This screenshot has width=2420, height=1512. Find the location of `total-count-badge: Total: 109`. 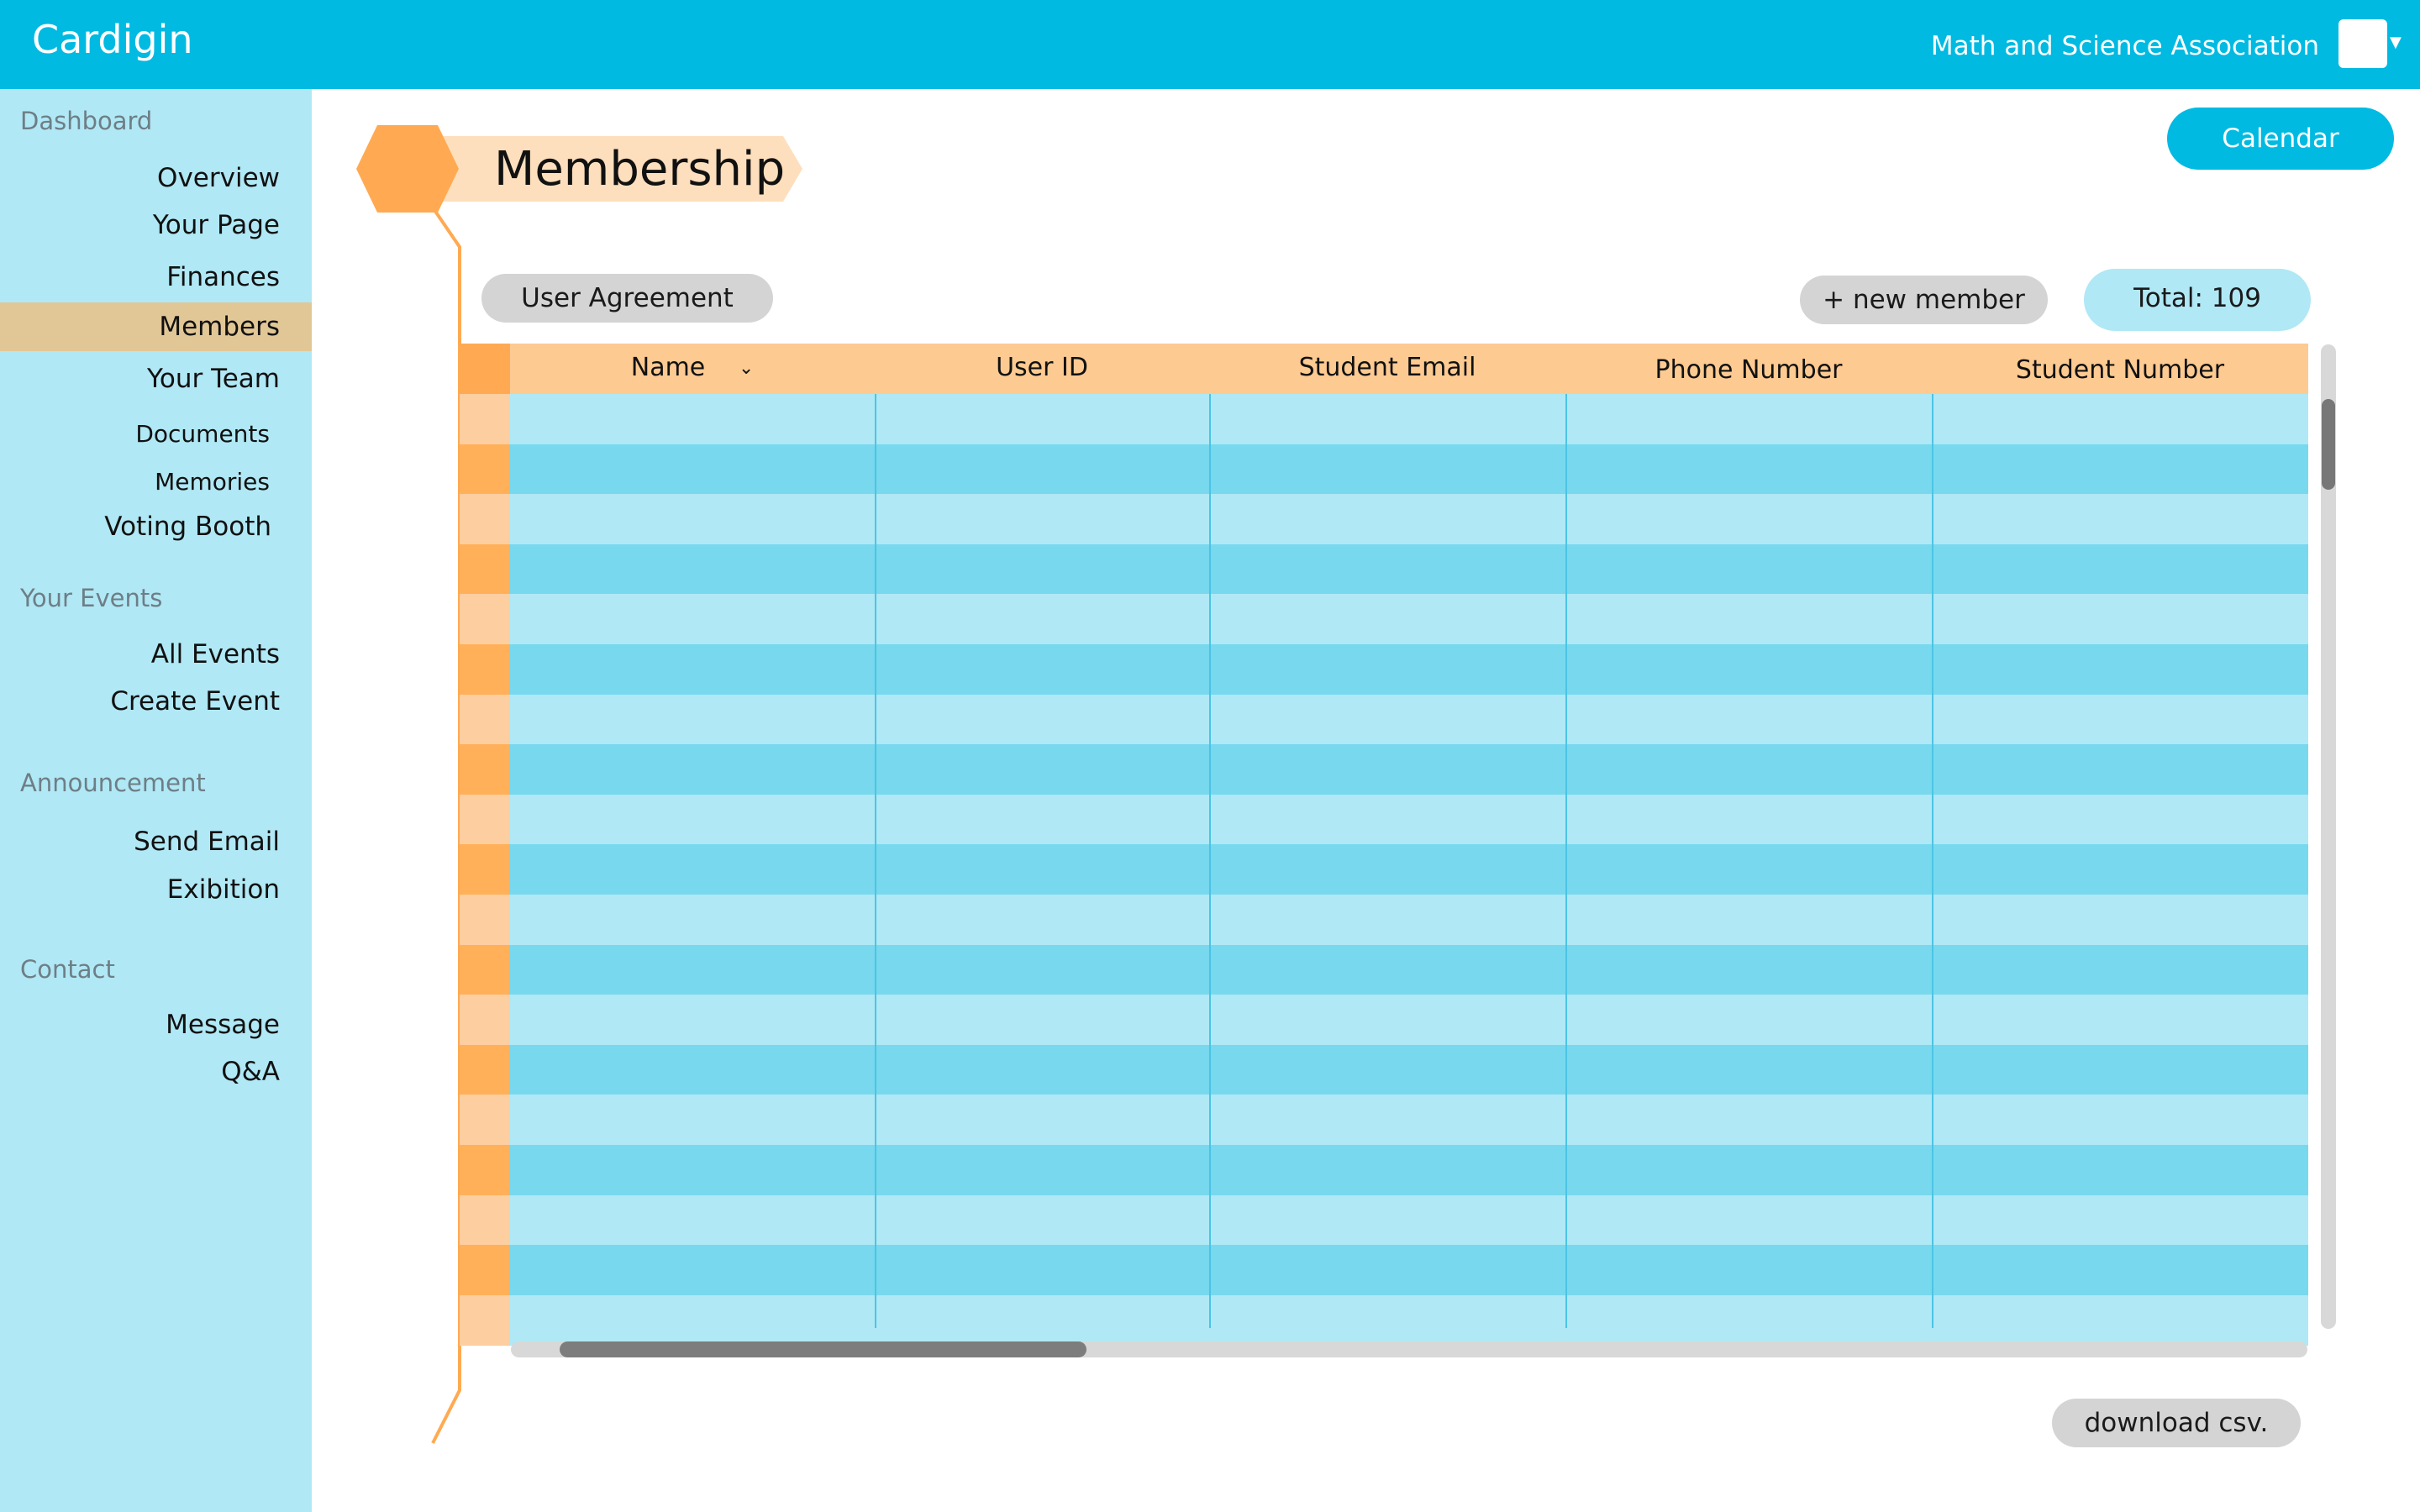

total-count-badge: Total: 109 is located at coordinates (2197, 300).